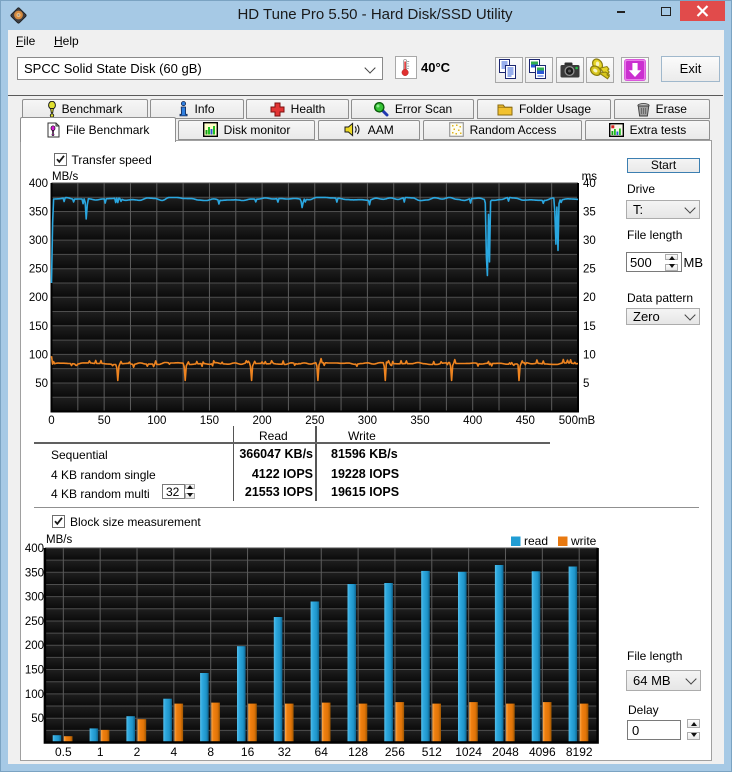  What do you see at coordinates (100, 752) in the screenshot?
I see `svg-text: 1` at bounding box center [100, 752].